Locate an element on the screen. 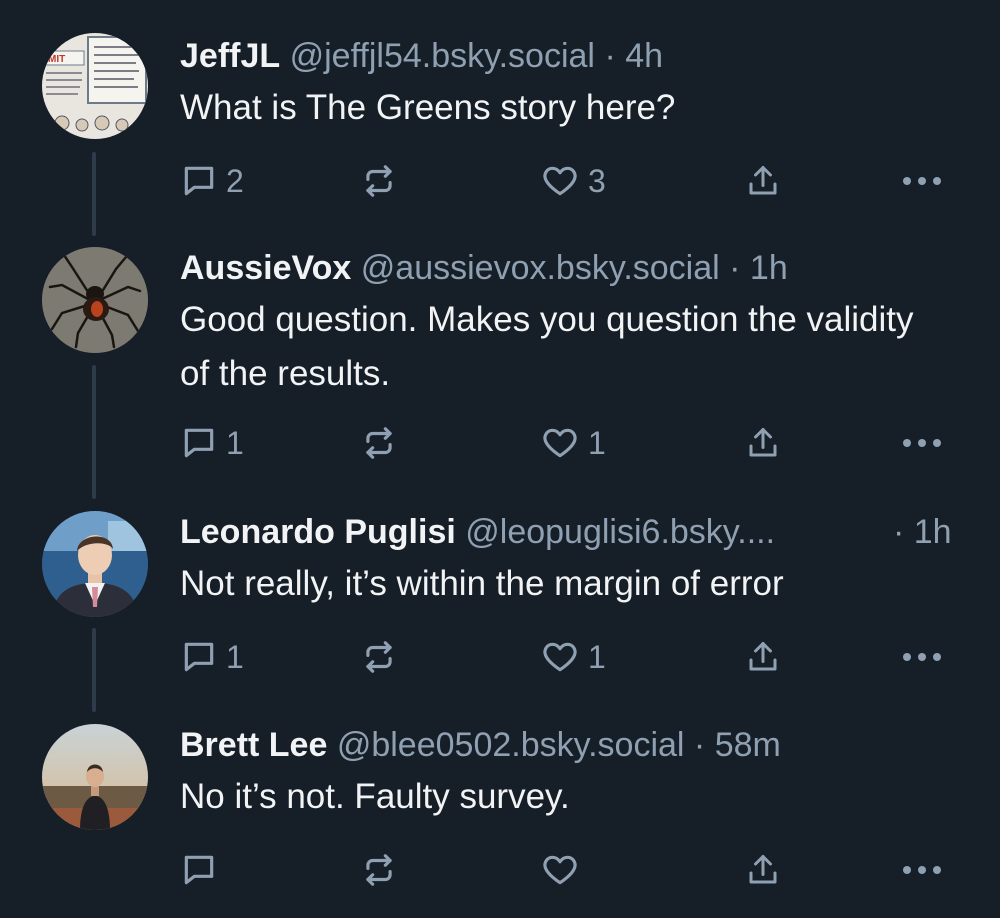 This screenshot has width=1000, height=918. author-handle: @blee0502.bsky.social is located at coordinates (511, 745).